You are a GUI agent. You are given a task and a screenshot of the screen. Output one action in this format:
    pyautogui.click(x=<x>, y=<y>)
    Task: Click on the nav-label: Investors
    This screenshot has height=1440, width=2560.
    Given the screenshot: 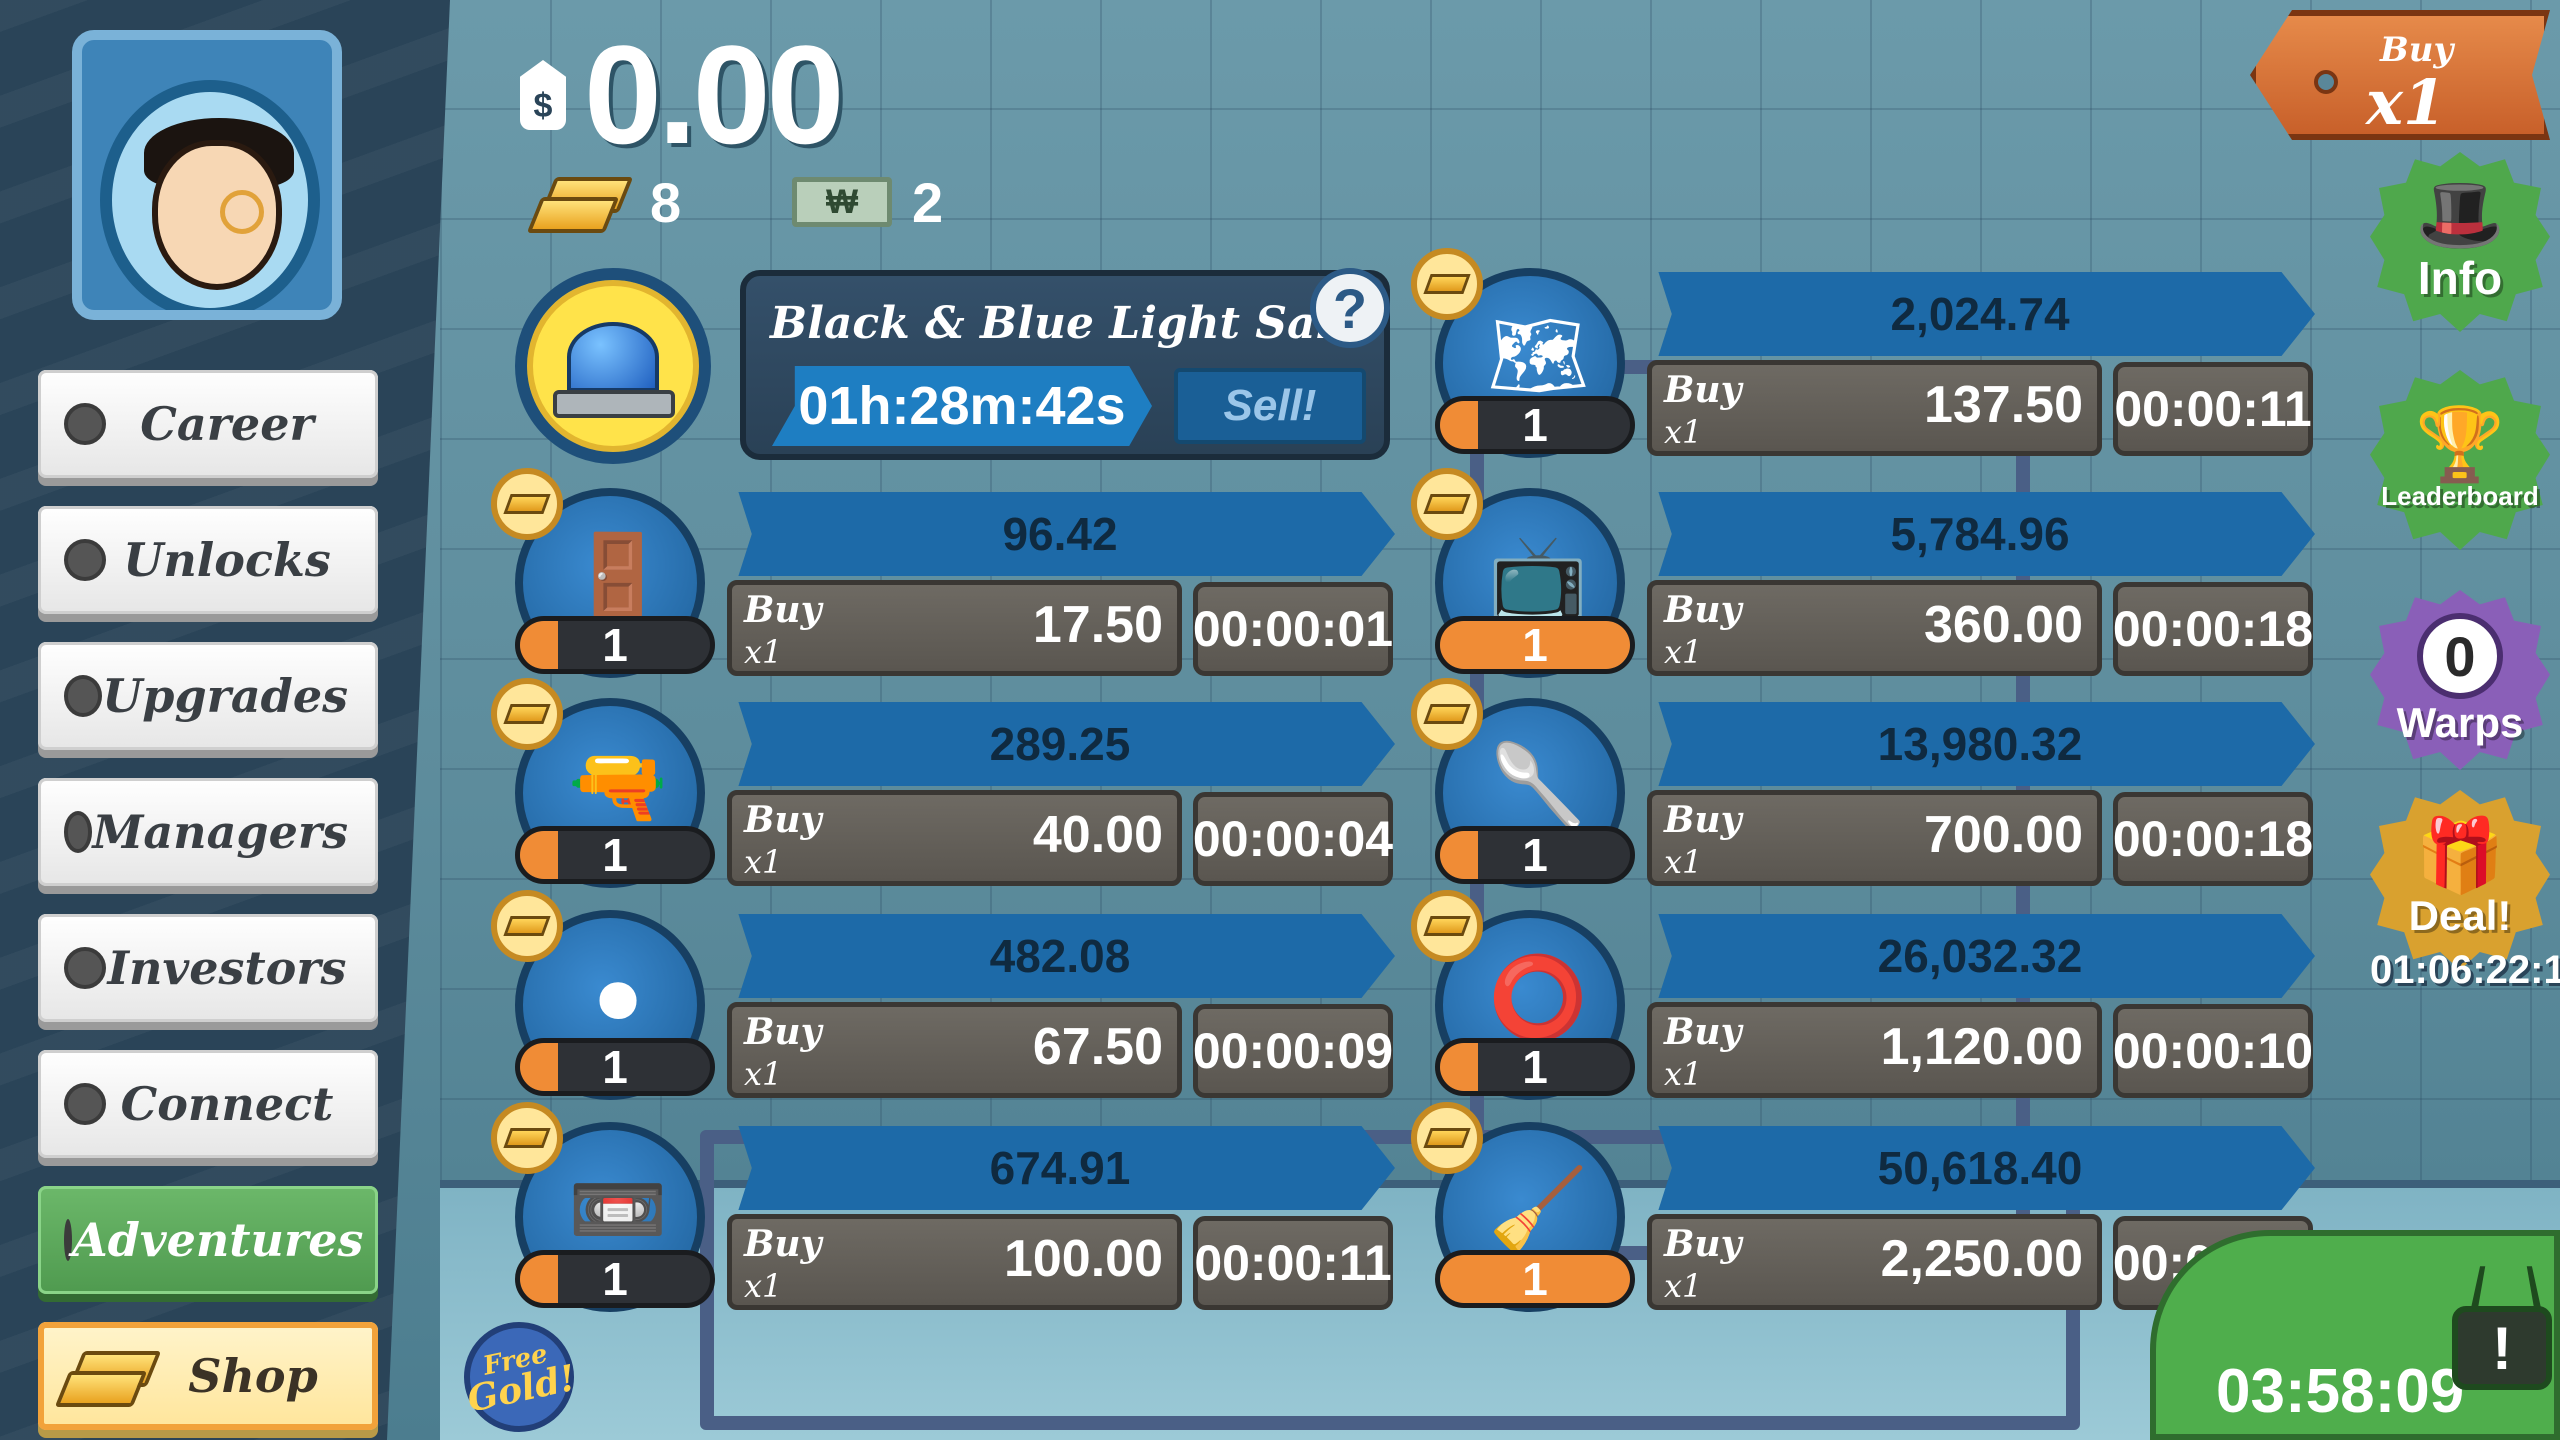 What is the action you would take?
    pyautogui.click(x=227, y=968)
    